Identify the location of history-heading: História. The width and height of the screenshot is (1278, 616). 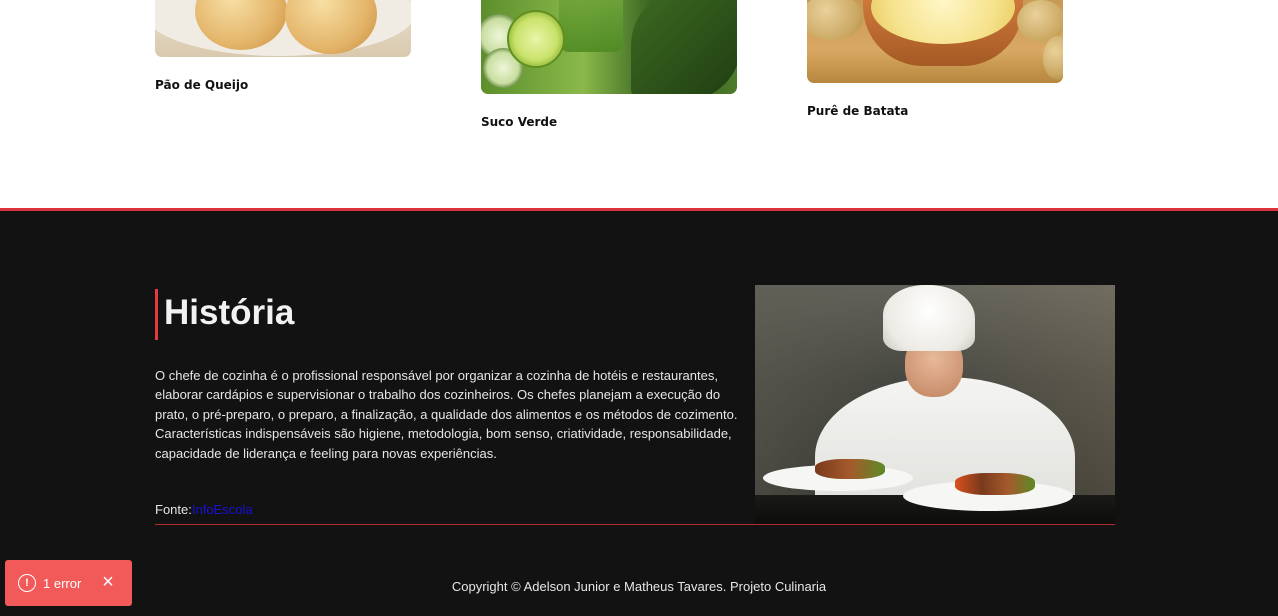
(229, 312).